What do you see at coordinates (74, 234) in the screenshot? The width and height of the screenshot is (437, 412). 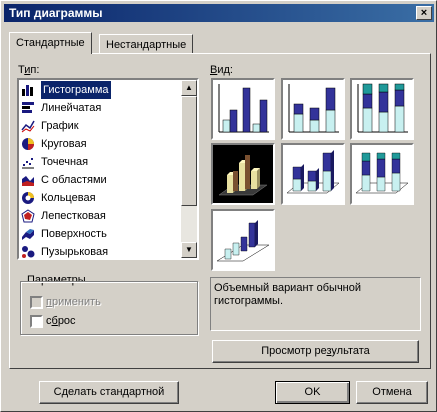 I see `list-item-label: Поверхность` at bounding box center [74, 234].